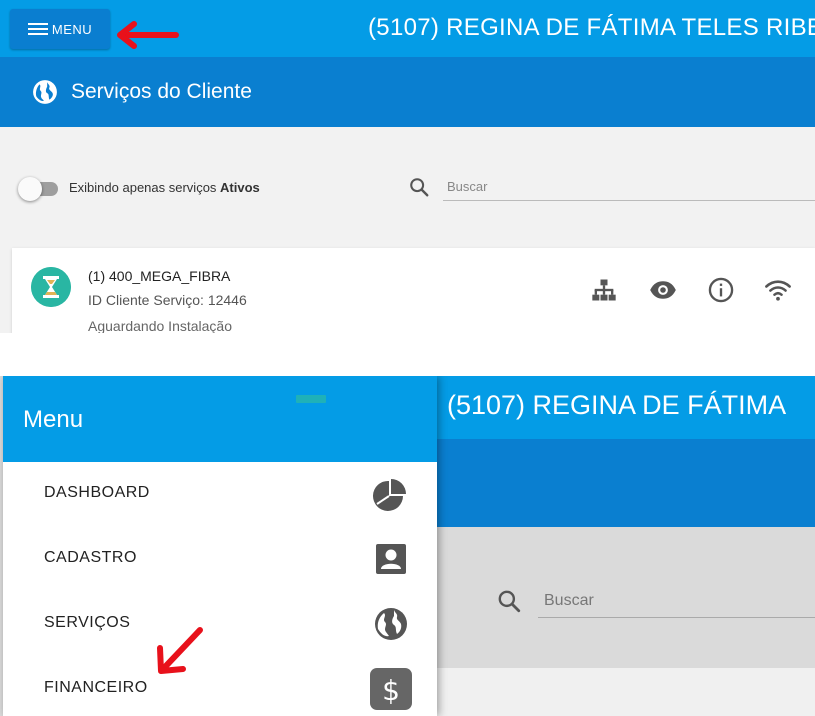 The width and height of the screenshot is (815, 716). I want to click on red-arrow-left-icon, so click(148, 35).